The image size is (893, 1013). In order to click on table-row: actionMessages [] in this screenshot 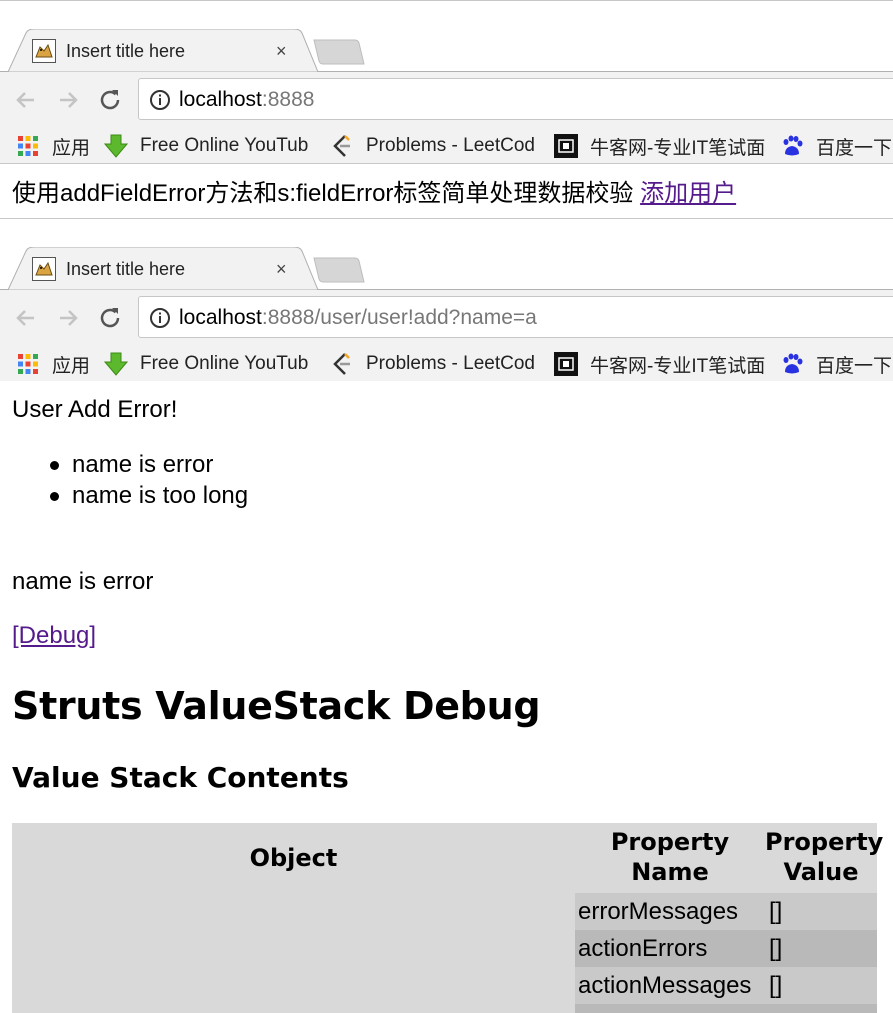, I will do `click(726, 985)`.